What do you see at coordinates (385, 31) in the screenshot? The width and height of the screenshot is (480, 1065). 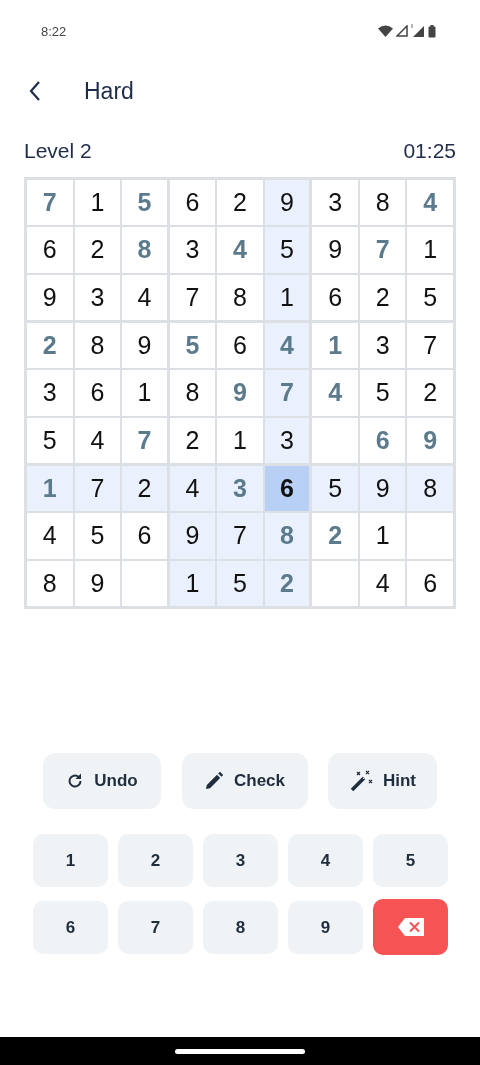 I see `wifi-icon` at bounding box center [385, 31].